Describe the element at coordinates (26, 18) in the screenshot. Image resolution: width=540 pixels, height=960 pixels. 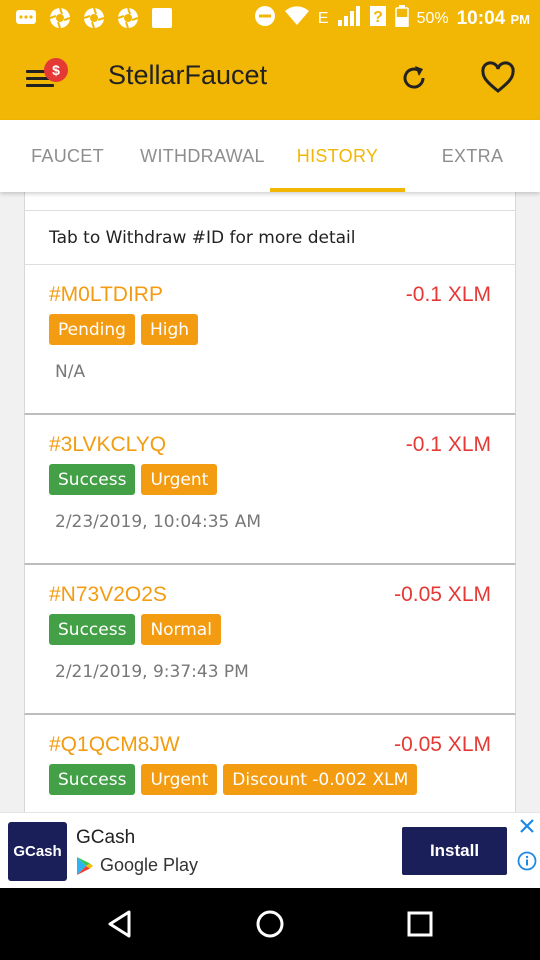
I see `messages-notification-icon` at that location.